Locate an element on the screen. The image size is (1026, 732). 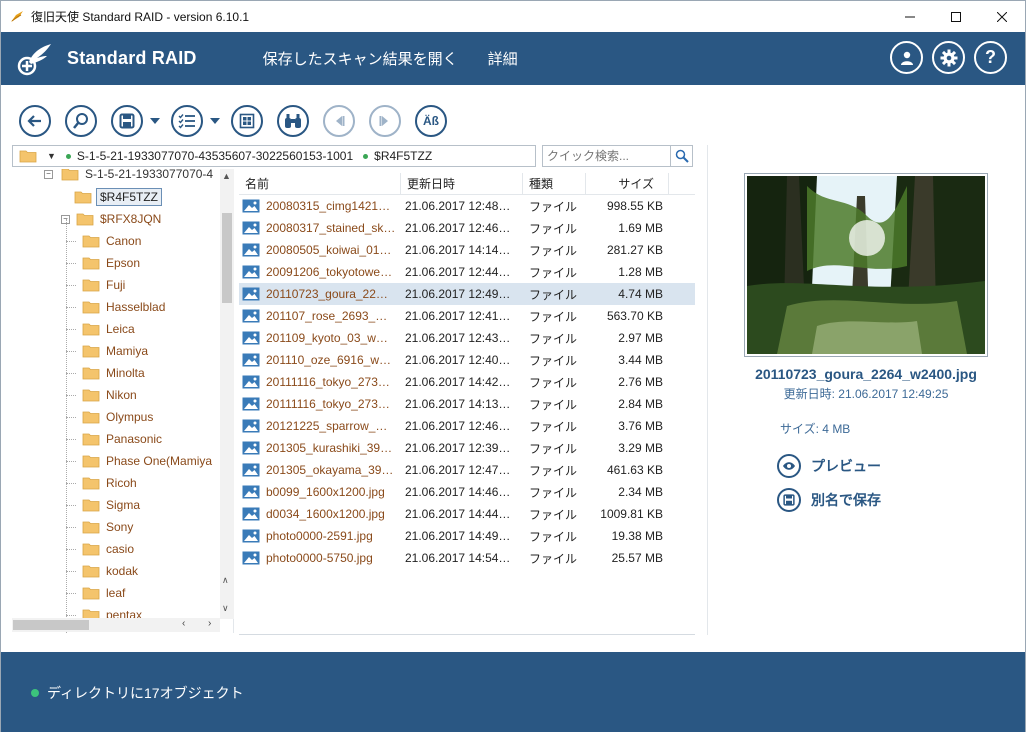
tree-item-folder: casio is located at coordinates (100, 549).